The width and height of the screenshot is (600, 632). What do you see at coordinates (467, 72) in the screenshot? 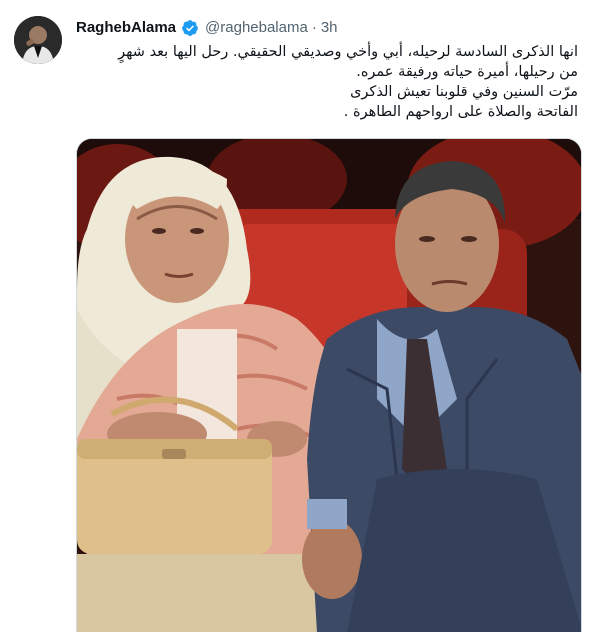
I see `tweet-text-line: من رحيلها، أميرة حياته ورفيقة عمره.` at bounding box center [467, 72].